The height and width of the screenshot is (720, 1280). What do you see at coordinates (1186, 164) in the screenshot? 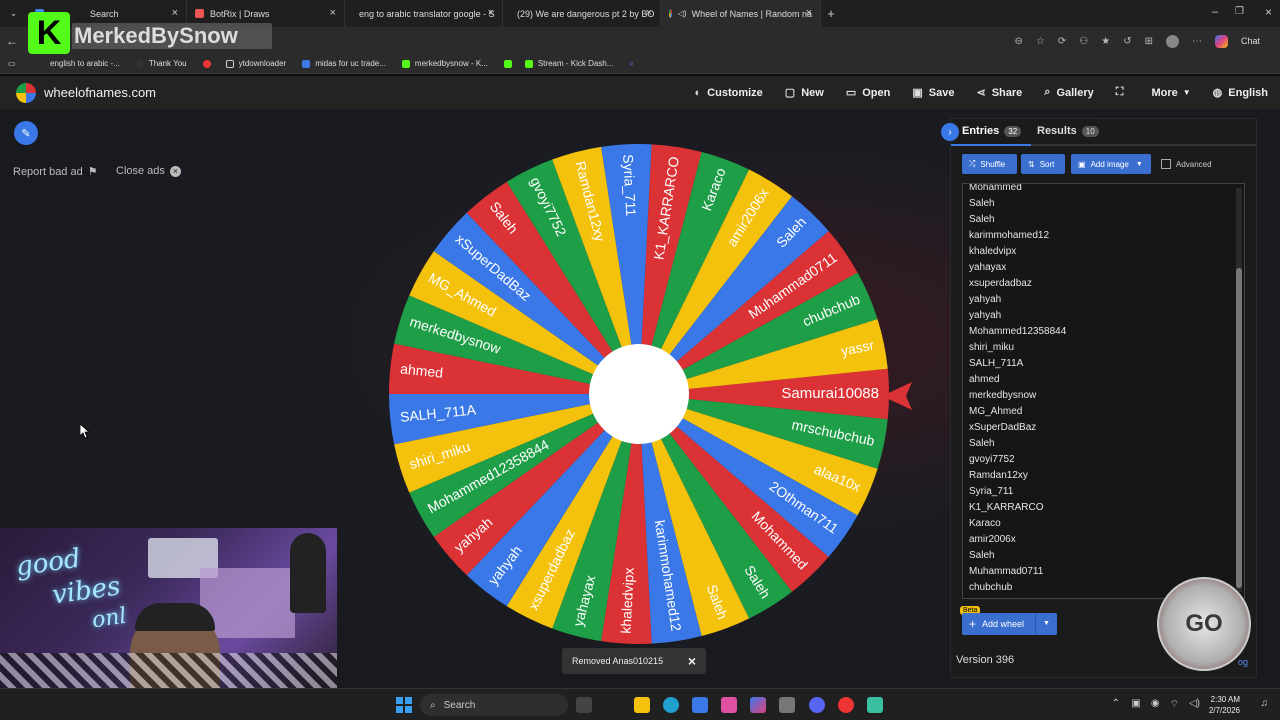
I see `advanced-checkbox: Advanced` at bounding box center [1186, 164].